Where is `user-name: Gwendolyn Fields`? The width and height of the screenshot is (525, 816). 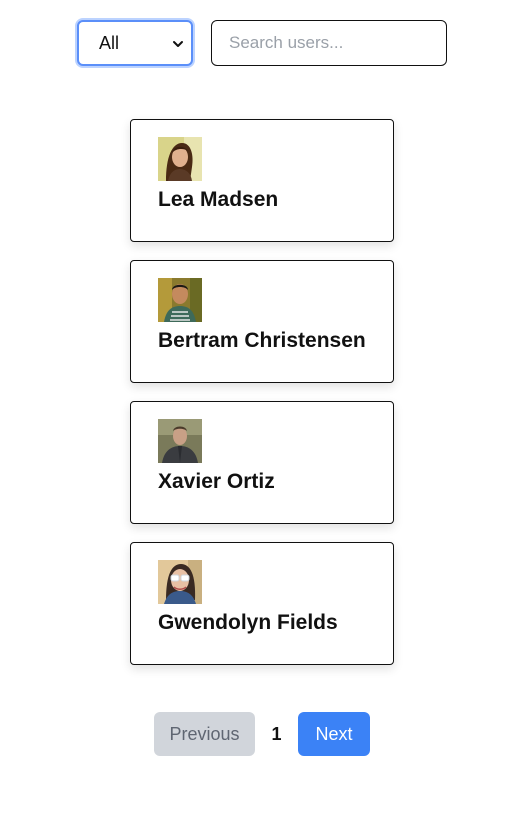
user-name: Gwendolyn Fields is located at coordinates (248, 622).